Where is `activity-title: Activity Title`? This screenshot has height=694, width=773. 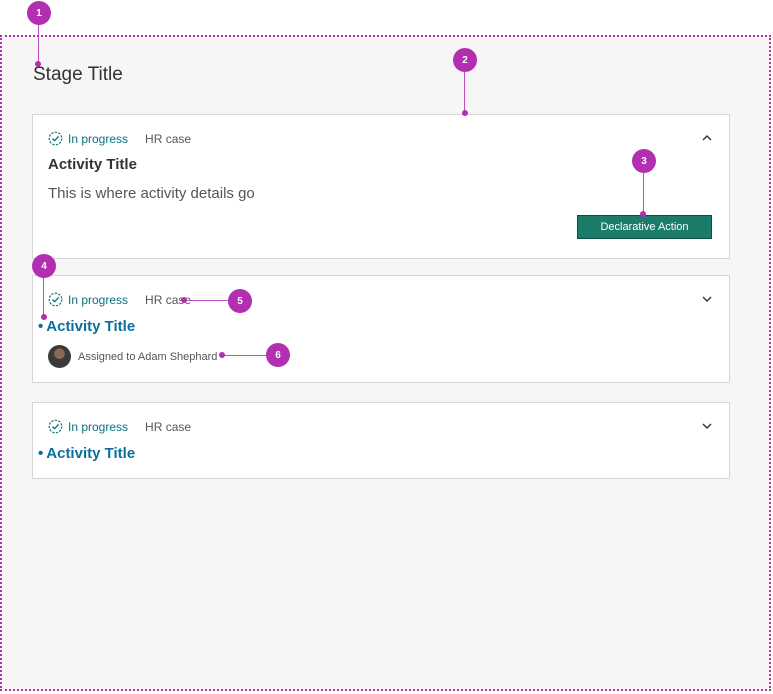
activity-title: Activity Title is located at coordinates (92, 164).